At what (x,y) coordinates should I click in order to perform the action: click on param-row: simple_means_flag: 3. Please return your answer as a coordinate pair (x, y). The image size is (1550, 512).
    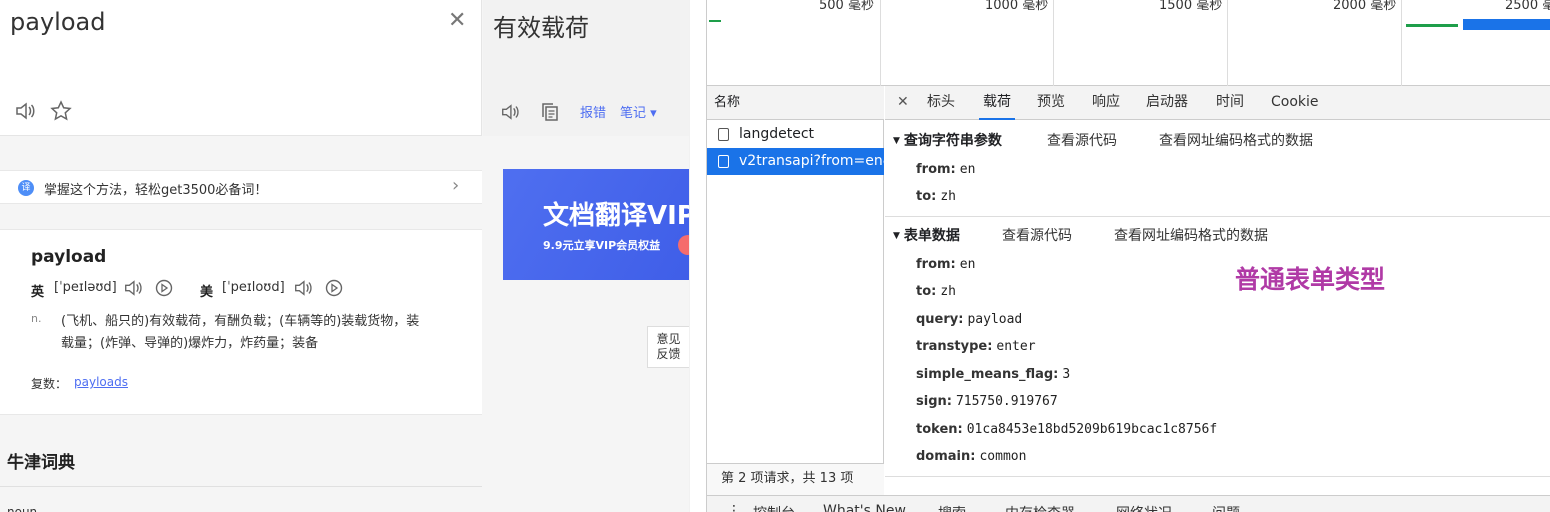
    Looking at the image, I should click on (993, 374).